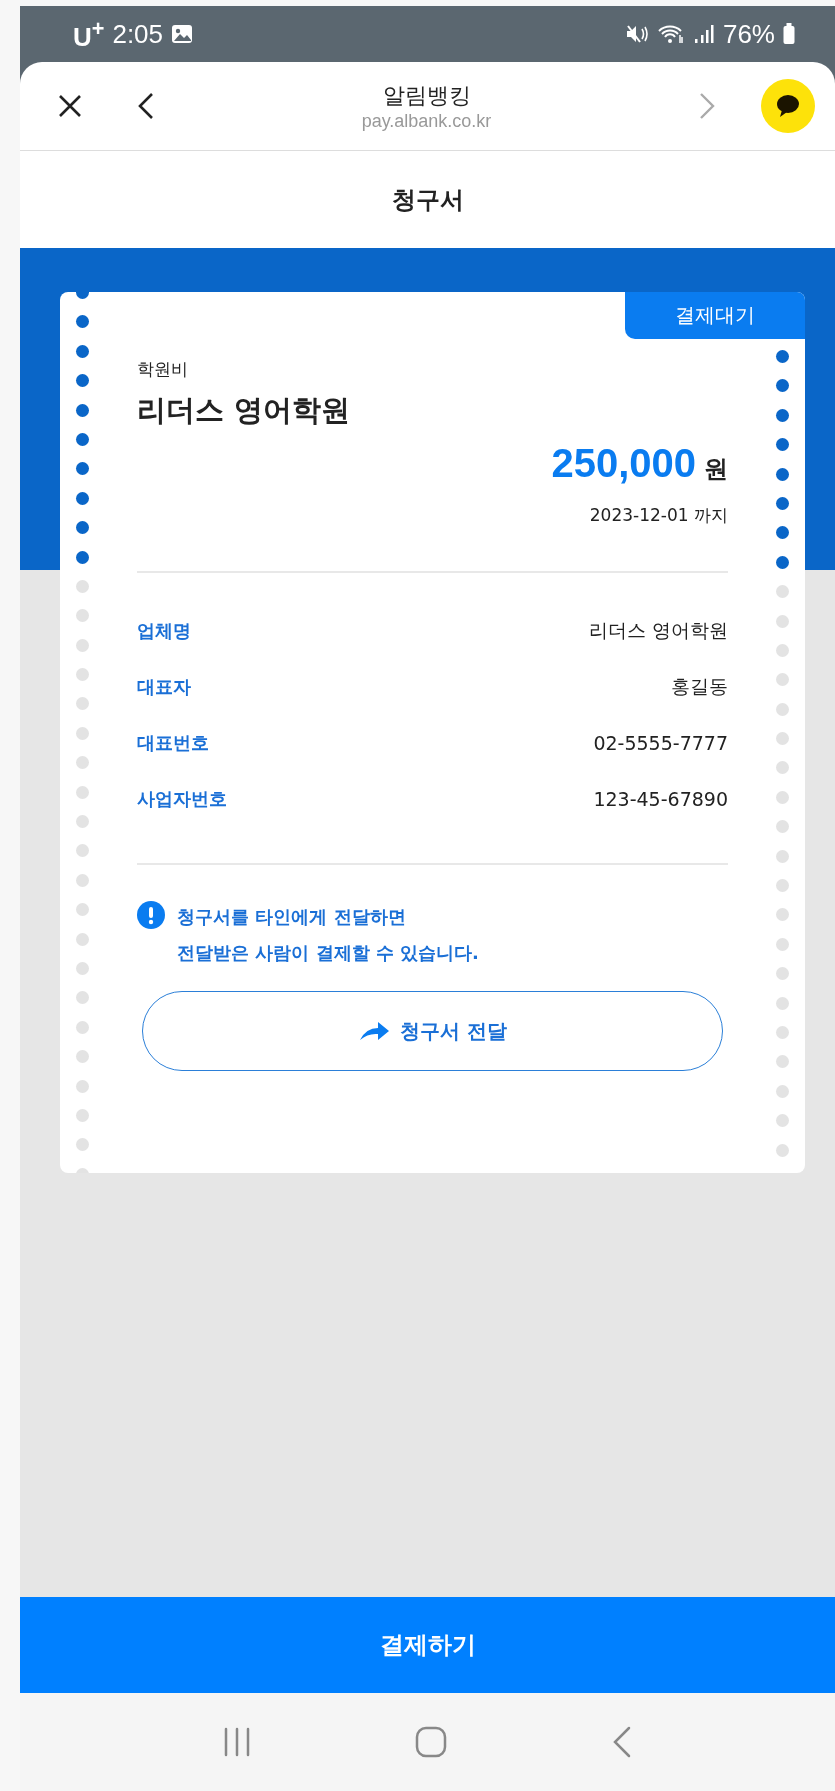 The height and width of the screenshot is (1791, 835). Describe the element at coordinates (636, 34) in the screenshot. I see `mute-icon` at that location.